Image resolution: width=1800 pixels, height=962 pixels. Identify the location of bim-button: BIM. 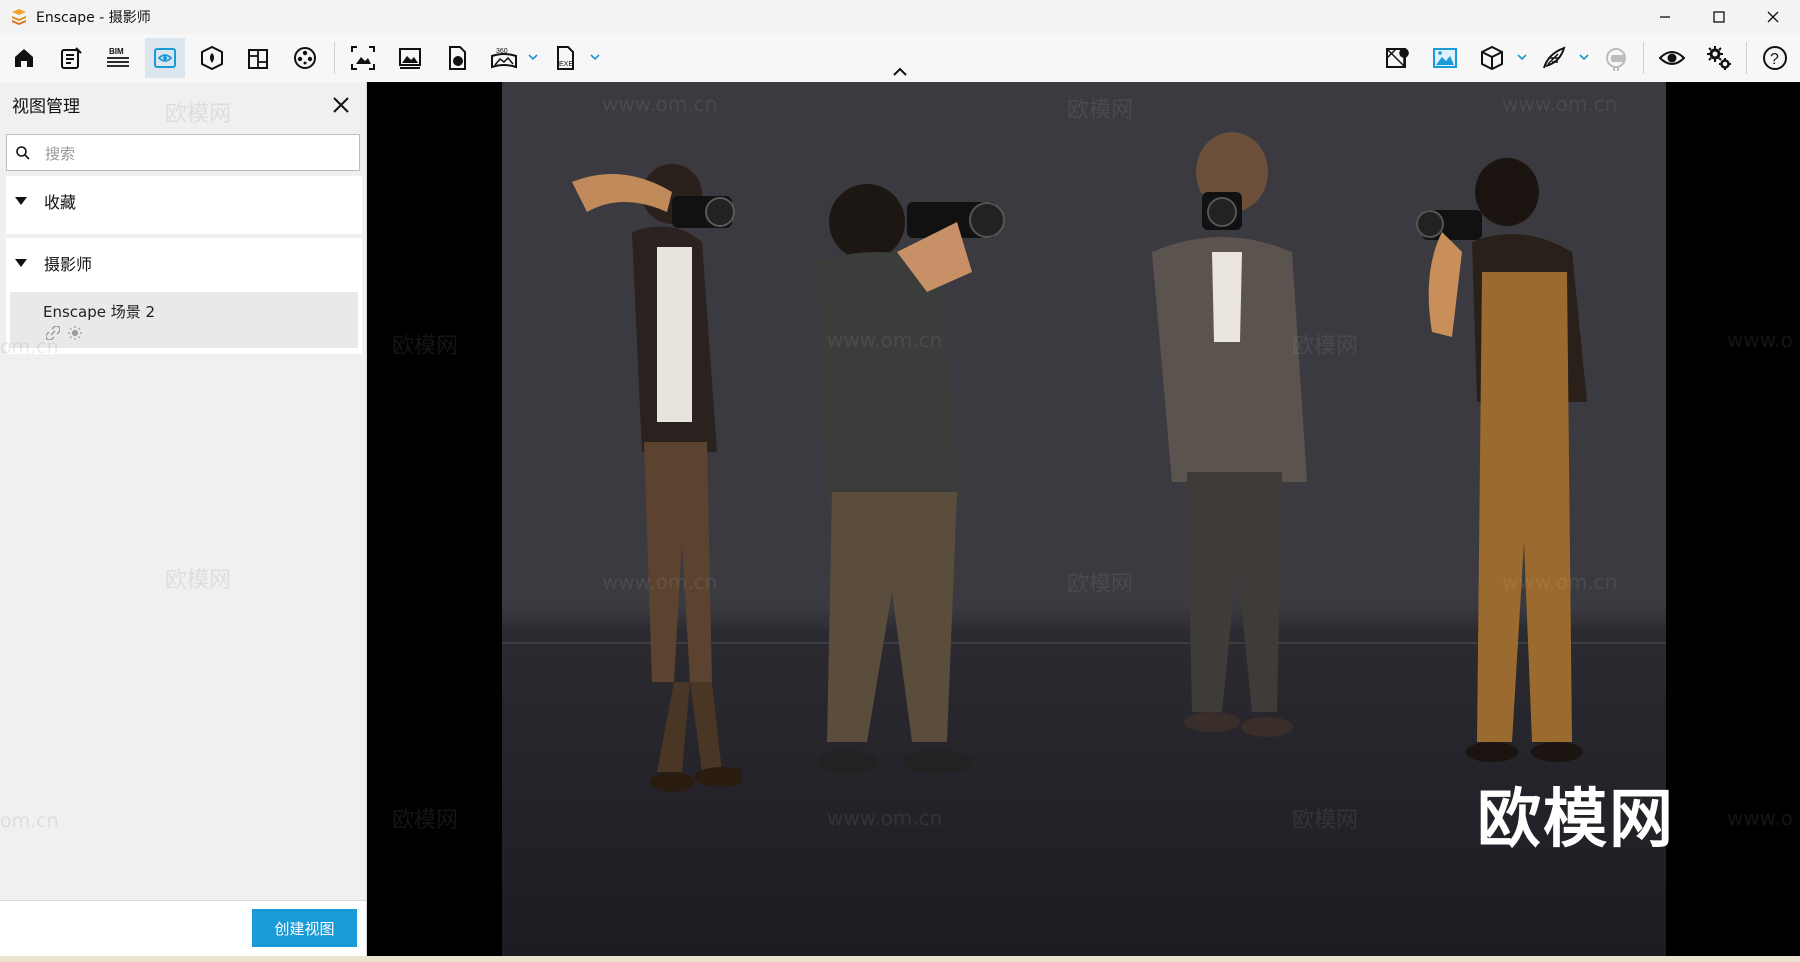
(118, 58).